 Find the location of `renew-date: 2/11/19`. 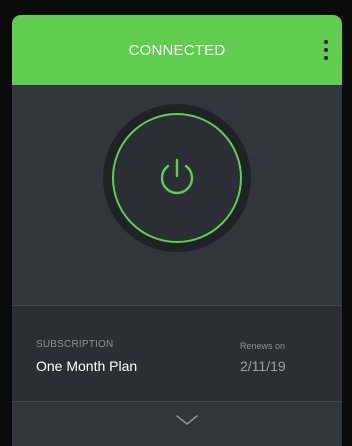

renew-date: 2/11/19 is located at coordinates (263, 366).